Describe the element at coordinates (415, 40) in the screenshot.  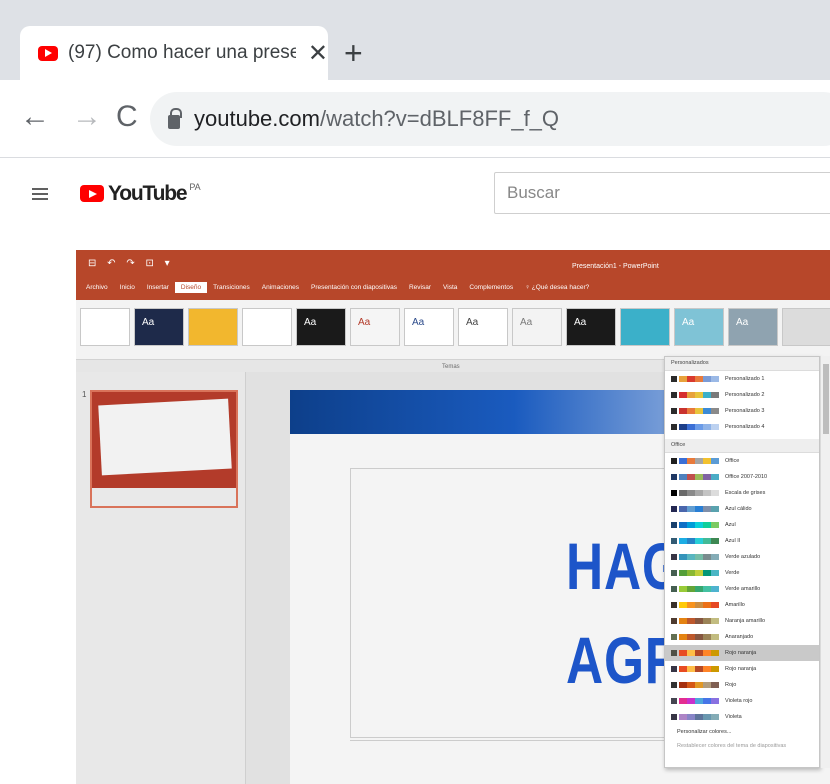
I see `browser-tabstrip: (97) Como hacer una presentació ✕ +` at that location.